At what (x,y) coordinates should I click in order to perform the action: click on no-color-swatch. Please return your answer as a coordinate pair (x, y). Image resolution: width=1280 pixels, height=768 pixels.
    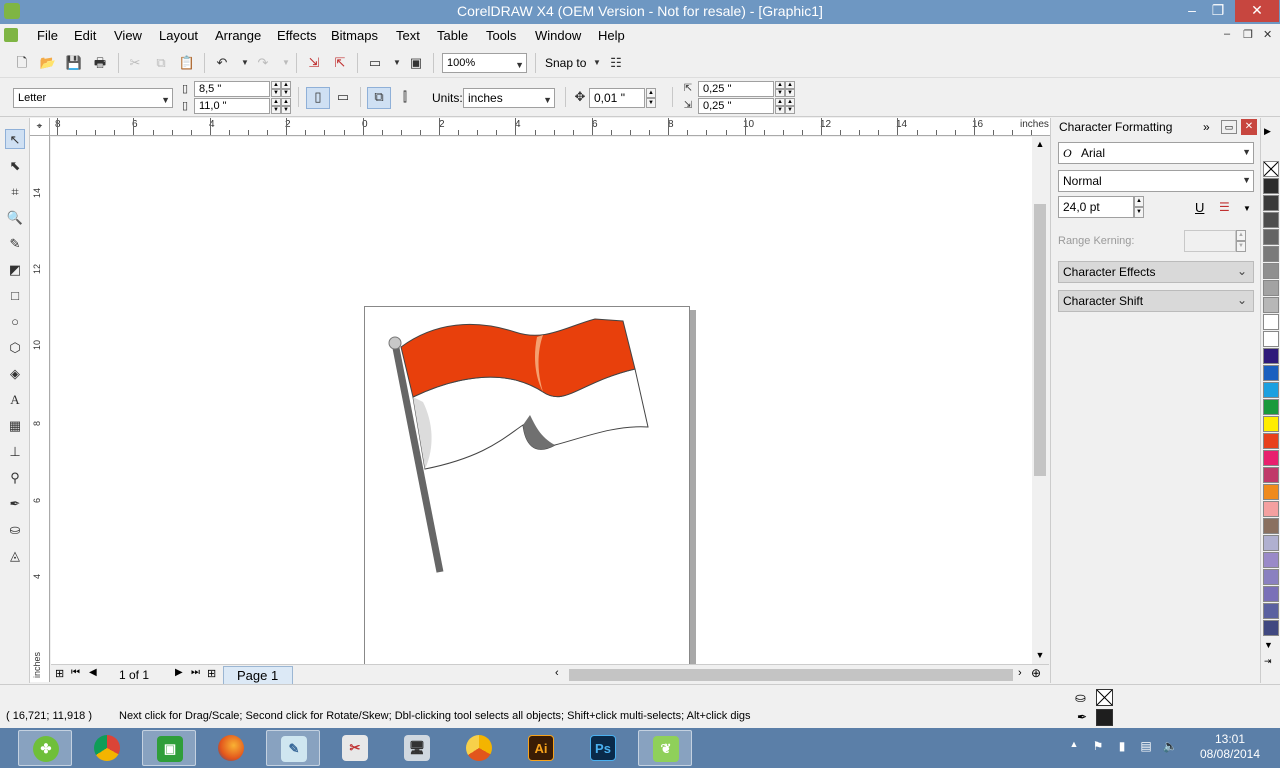
    Looking at the image, I should click on (1271, 169).